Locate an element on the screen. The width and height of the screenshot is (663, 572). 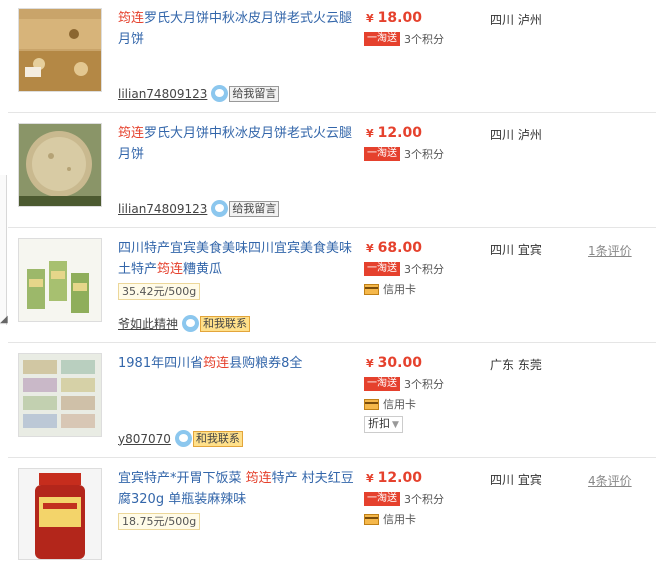
unit-price: 35.42元/500g is located at coordinates (159, 291).